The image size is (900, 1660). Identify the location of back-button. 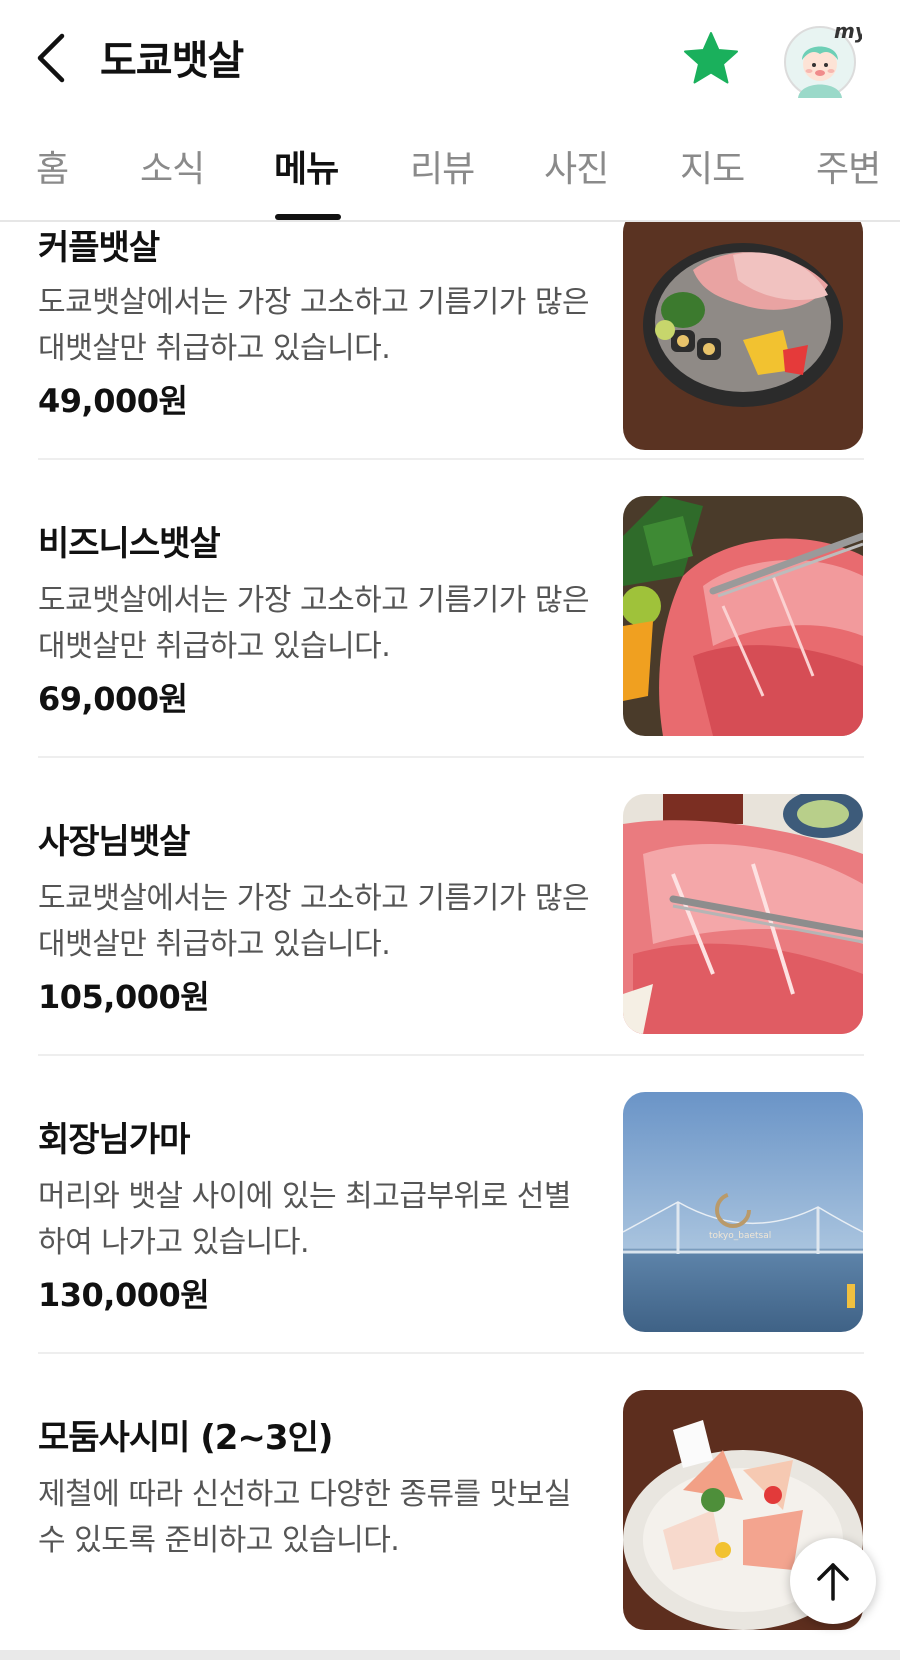
(55, 58).